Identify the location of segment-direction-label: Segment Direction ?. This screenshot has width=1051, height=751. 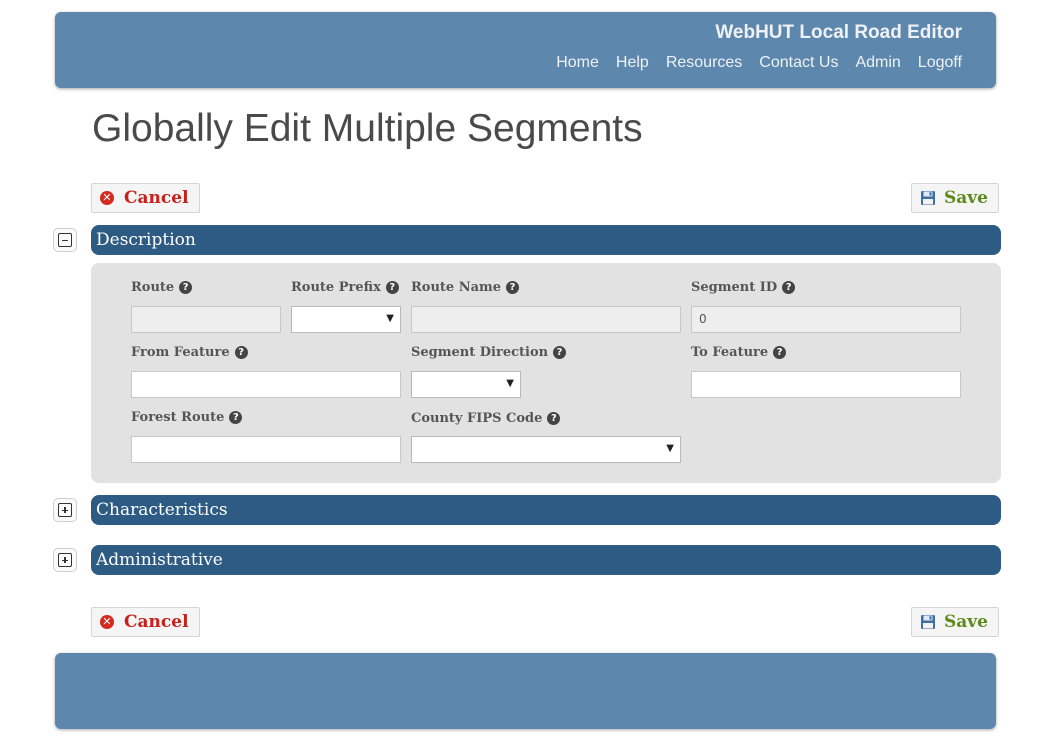
(489, 352).